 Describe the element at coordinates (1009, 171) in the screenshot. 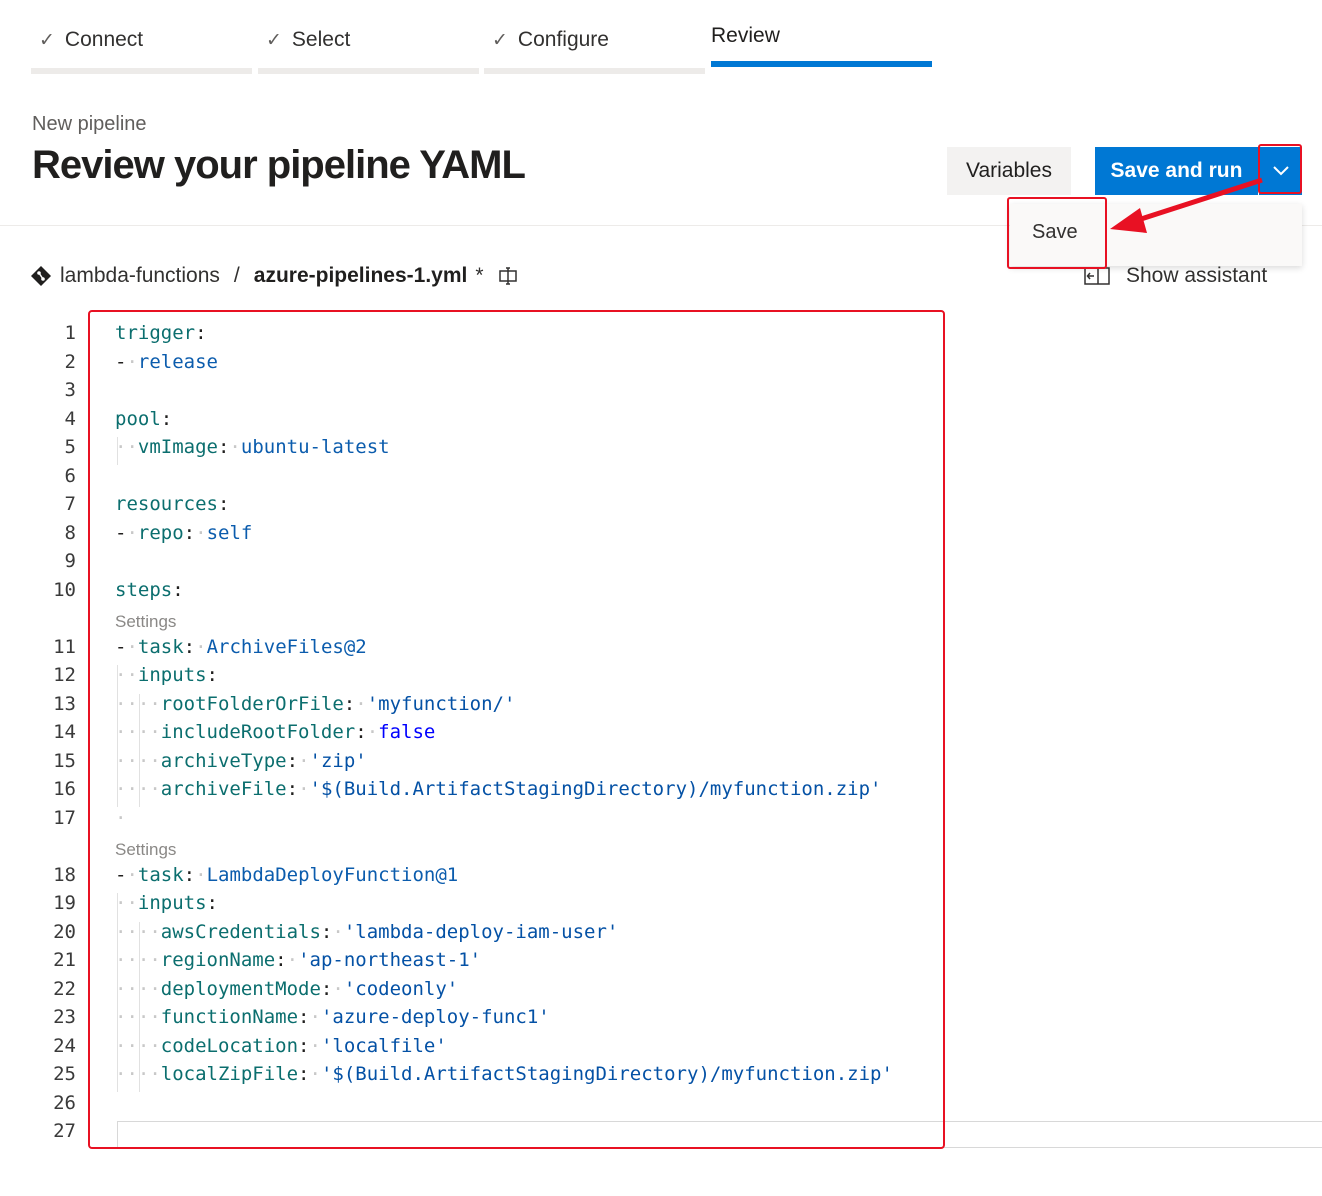

I see `variables-button: Variables` at that location.